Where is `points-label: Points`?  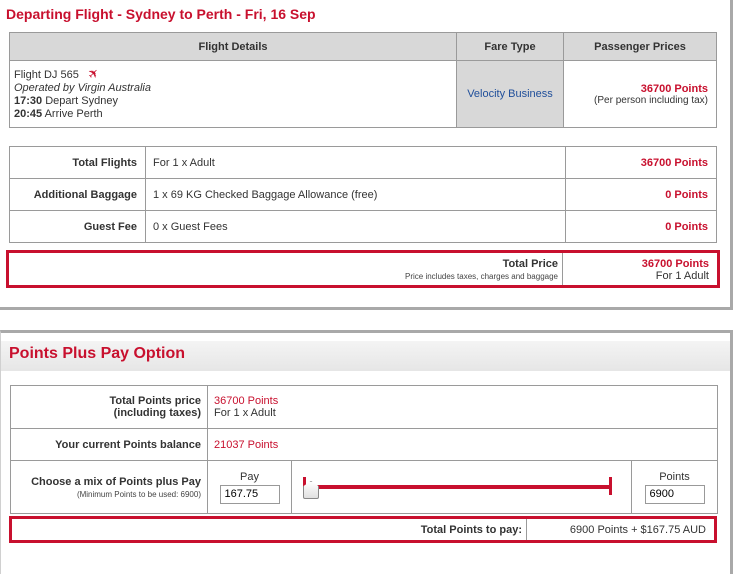 points-label: Points is located at coordinates (674, 476).